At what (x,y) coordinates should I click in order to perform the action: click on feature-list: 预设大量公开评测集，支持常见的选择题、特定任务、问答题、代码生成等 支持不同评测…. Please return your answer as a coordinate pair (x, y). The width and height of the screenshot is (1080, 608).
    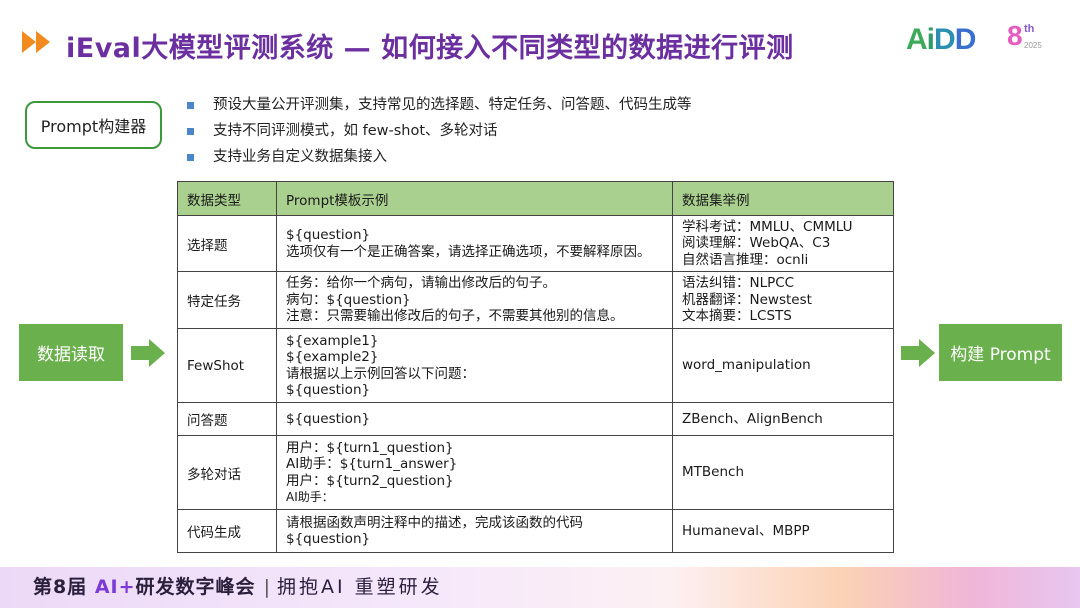
    Looking at the image, I should click on (439, 131).